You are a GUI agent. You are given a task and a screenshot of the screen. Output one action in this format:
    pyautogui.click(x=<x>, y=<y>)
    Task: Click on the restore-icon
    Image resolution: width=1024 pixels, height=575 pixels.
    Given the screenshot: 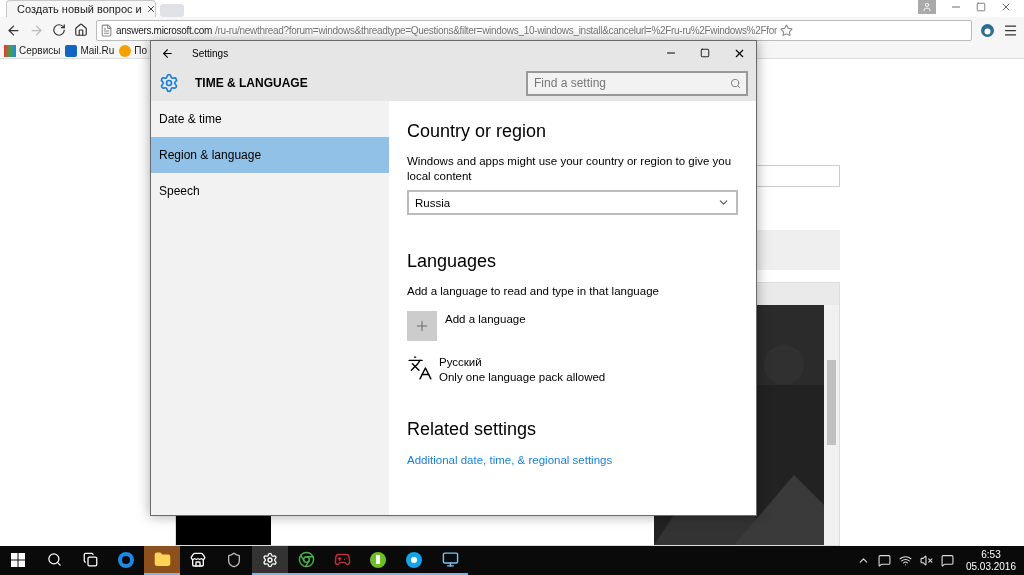 What is the action you would take?
    pyautogui.click(x=981, y=7)
    